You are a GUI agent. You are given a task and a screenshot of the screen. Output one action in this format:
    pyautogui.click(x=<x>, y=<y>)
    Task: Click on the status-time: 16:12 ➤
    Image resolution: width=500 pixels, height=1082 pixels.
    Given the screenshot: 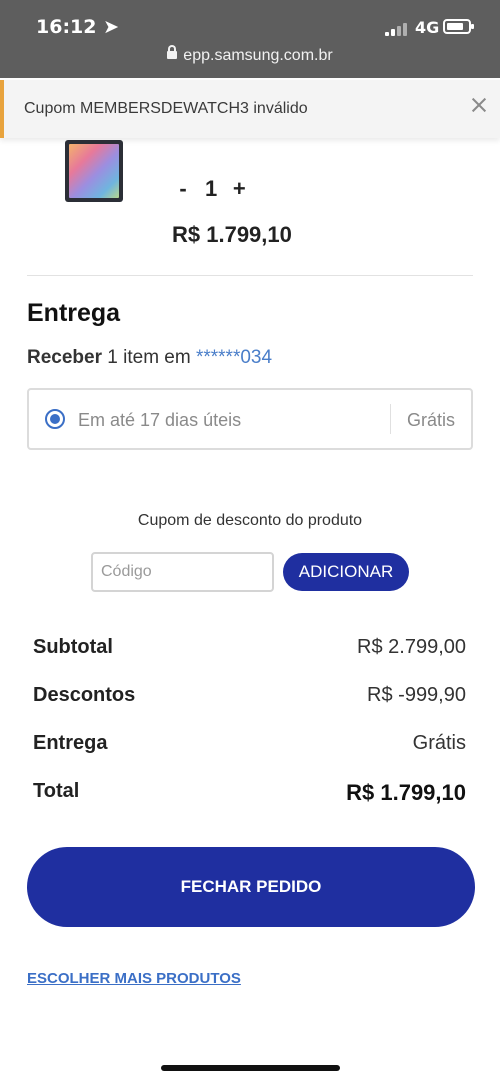 What is the action you would take?
    pyautogui.click(x=77, y=27)
    